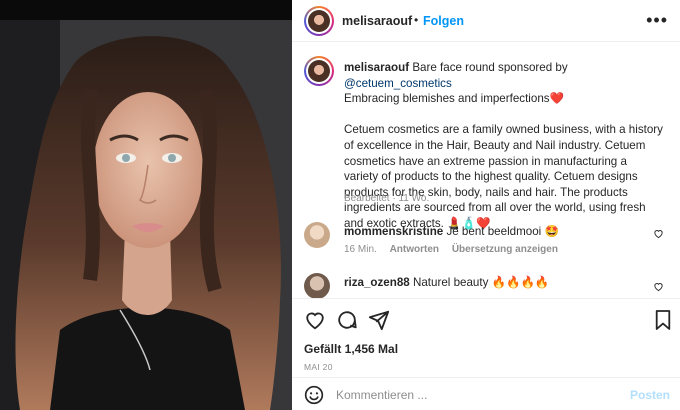 The height and width of the screenshot is (410, 680). I want to click on author-avatar, so click(319, 21).